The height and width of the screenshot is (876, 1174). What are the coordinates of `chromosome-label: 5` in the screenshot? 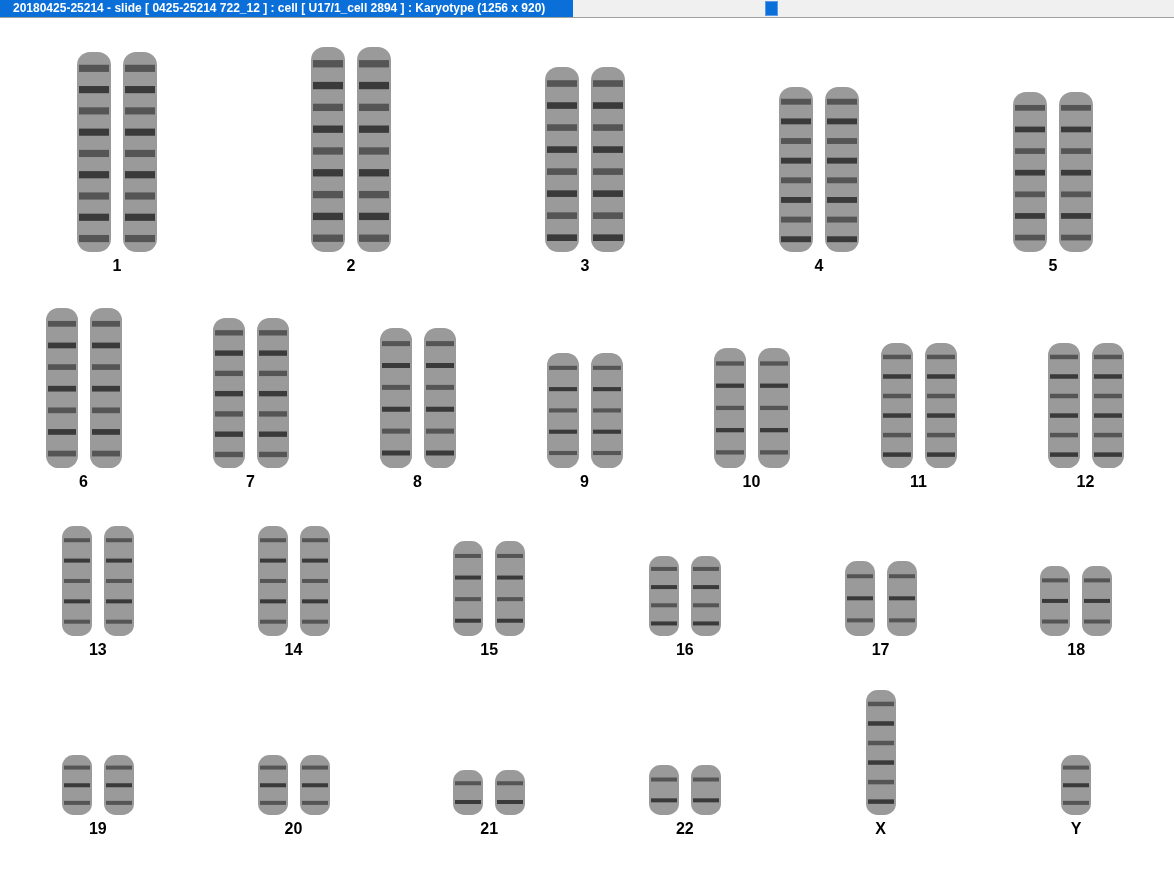 It's located at (1053, 266).